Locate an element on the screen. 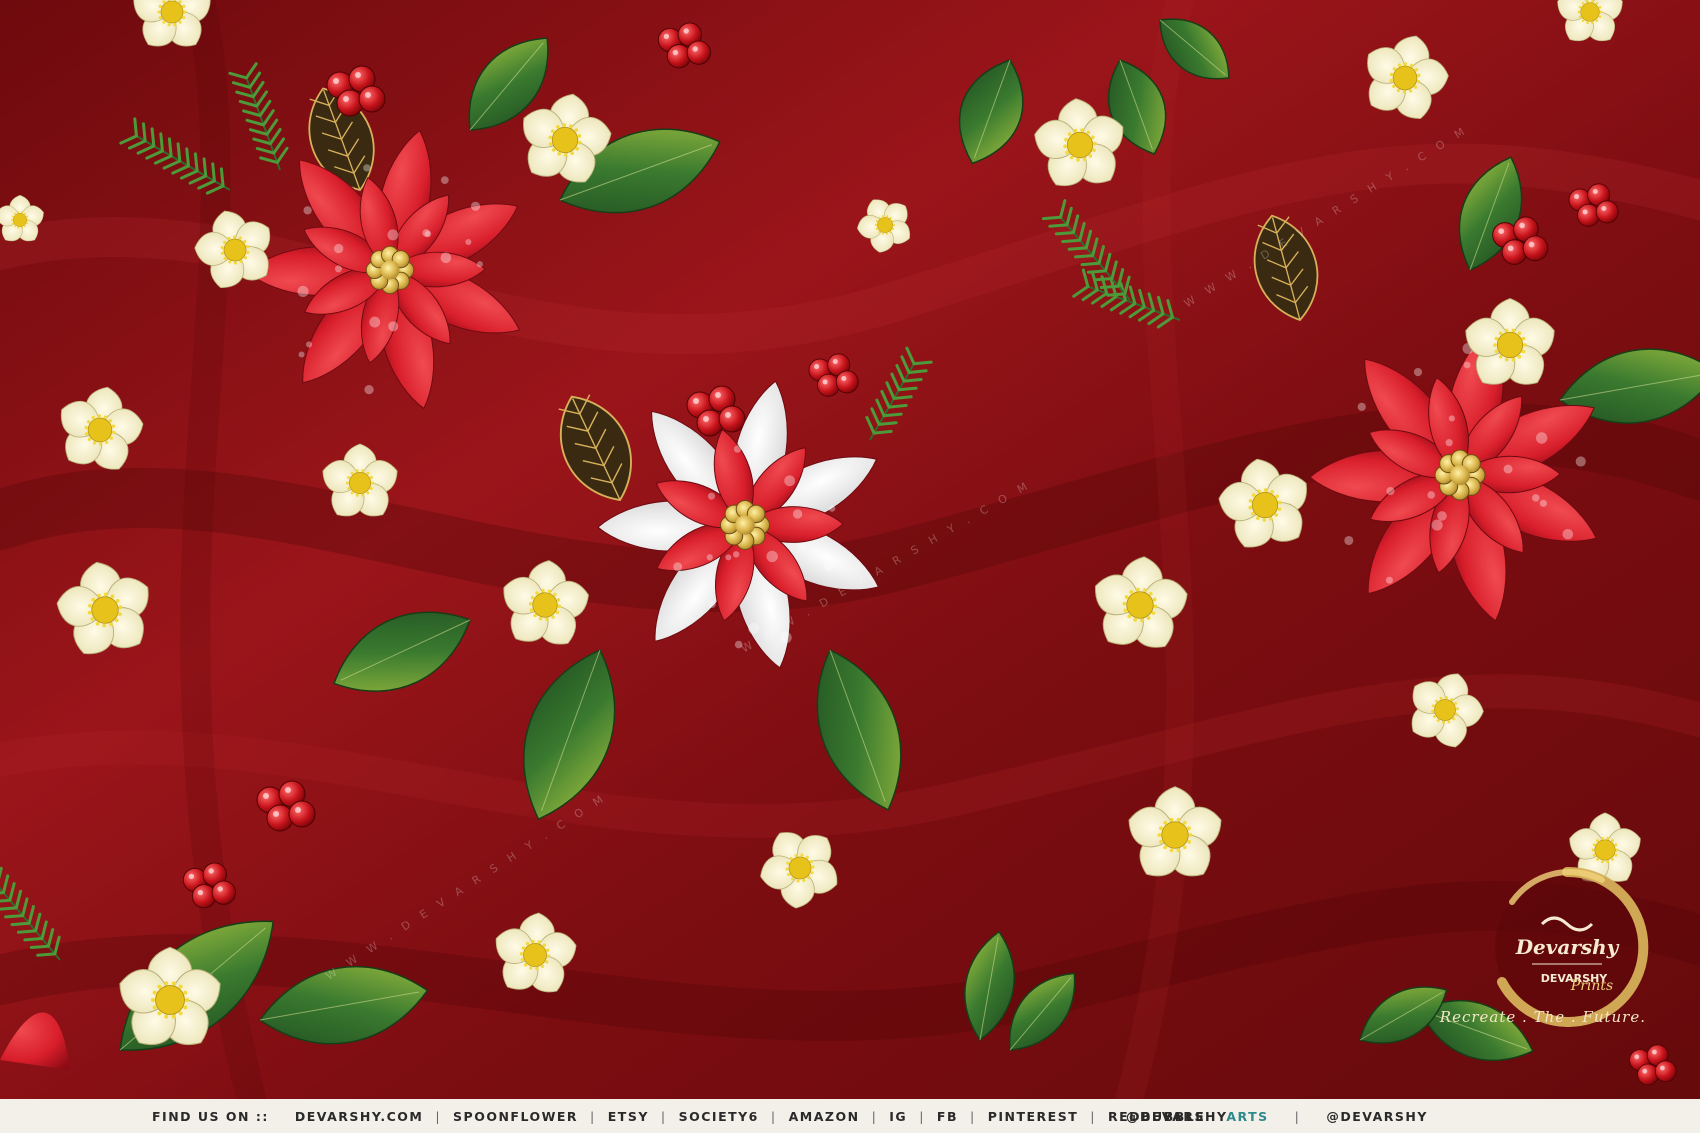 The height and width of the screenshot is (1133, 1700). find-us-label: FIND US ON :: is located at coordinates (210, 1116).